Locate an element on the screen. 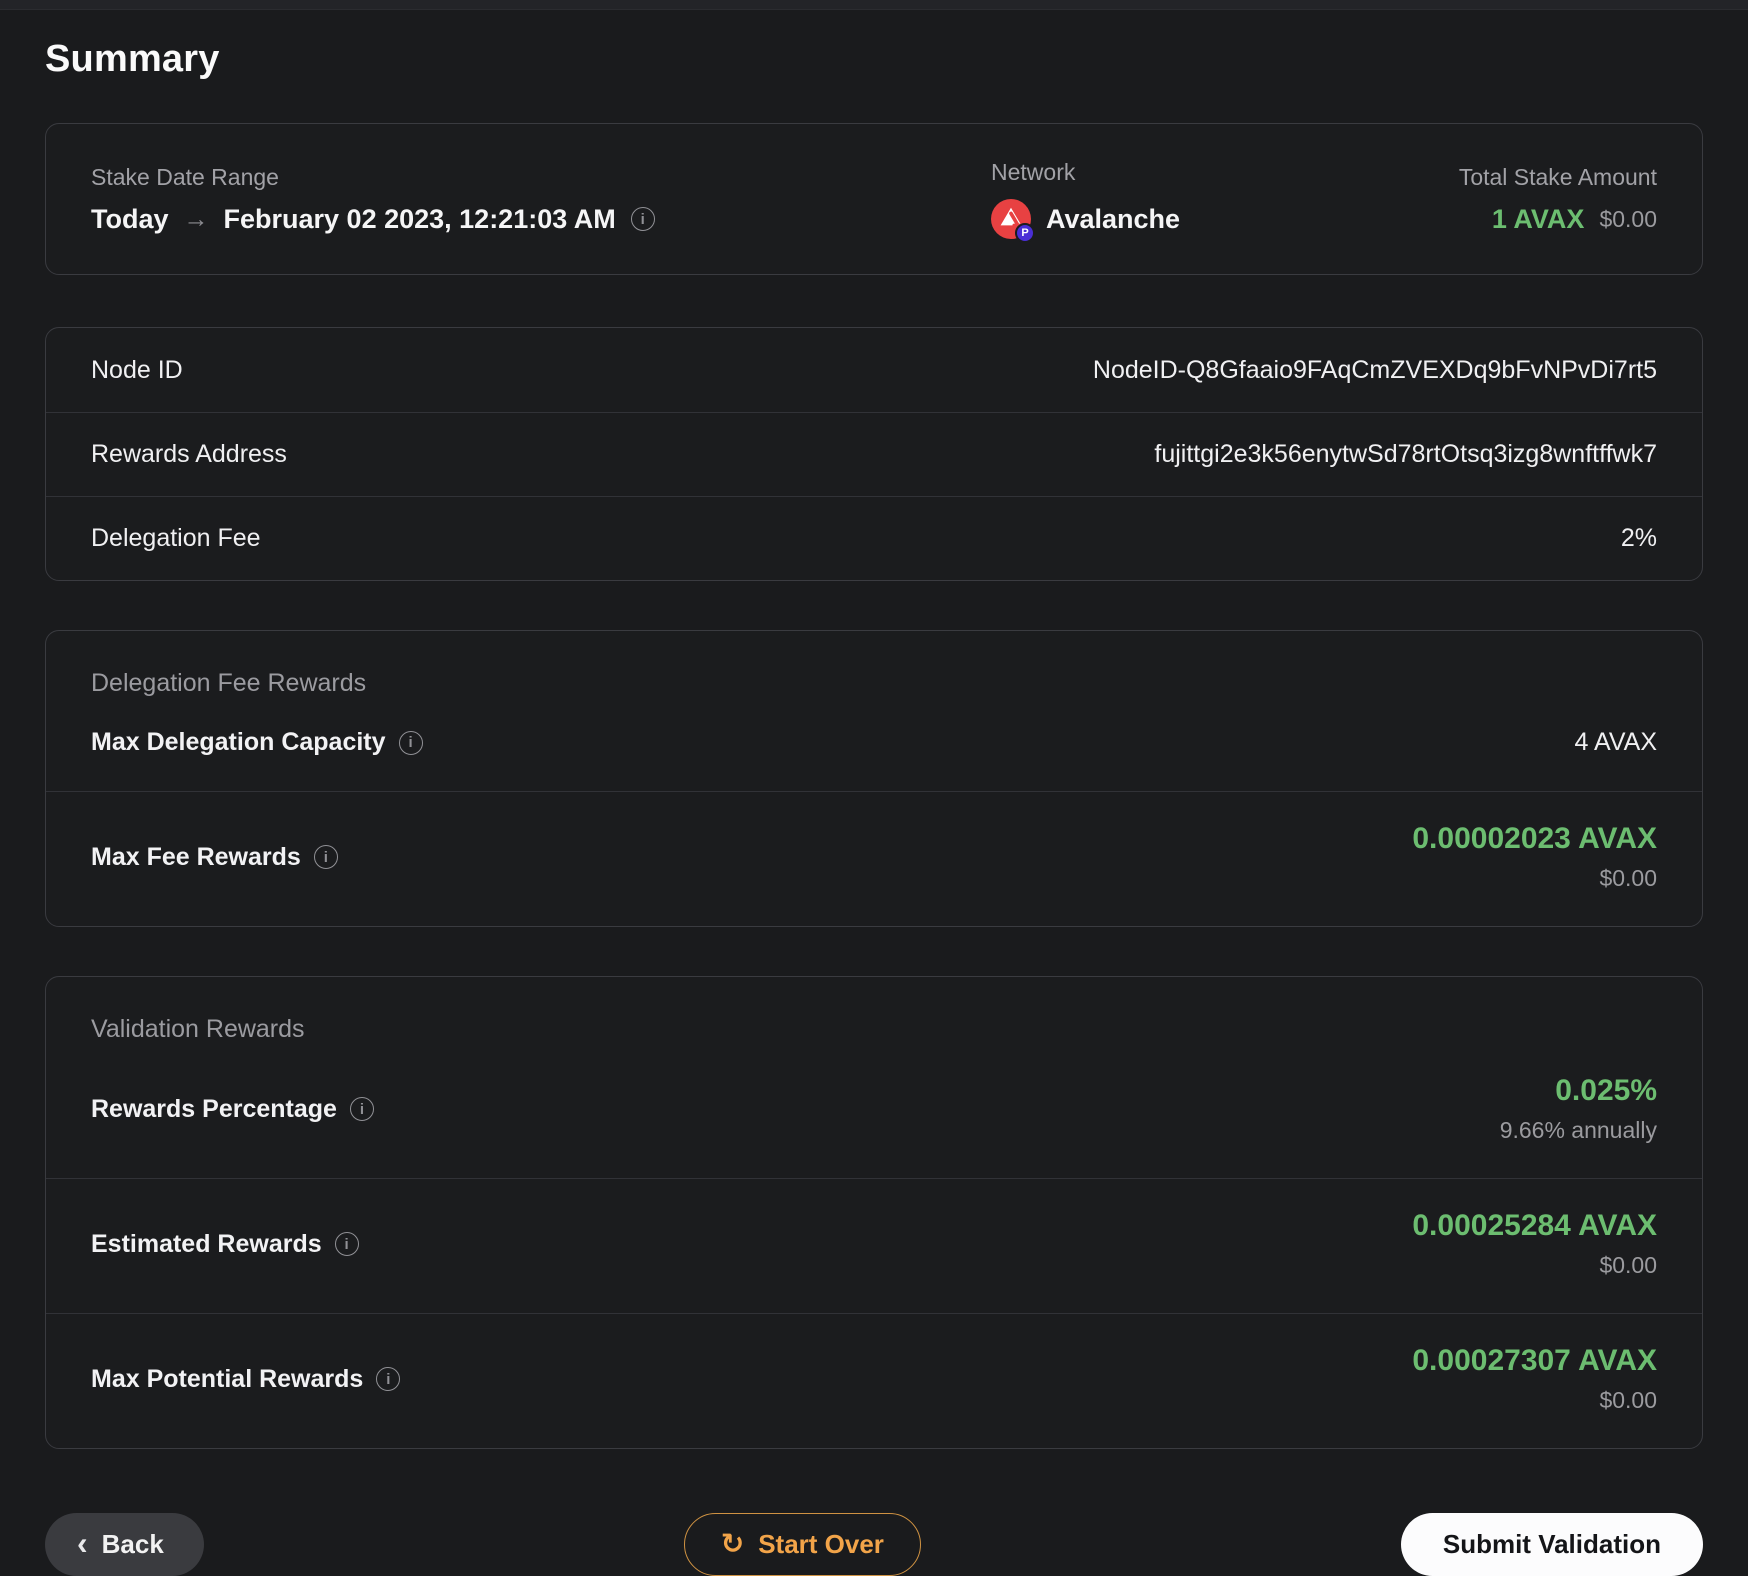  max-delegation-capacity-value: 4 AVAX is located at coordinates (1615, 742).